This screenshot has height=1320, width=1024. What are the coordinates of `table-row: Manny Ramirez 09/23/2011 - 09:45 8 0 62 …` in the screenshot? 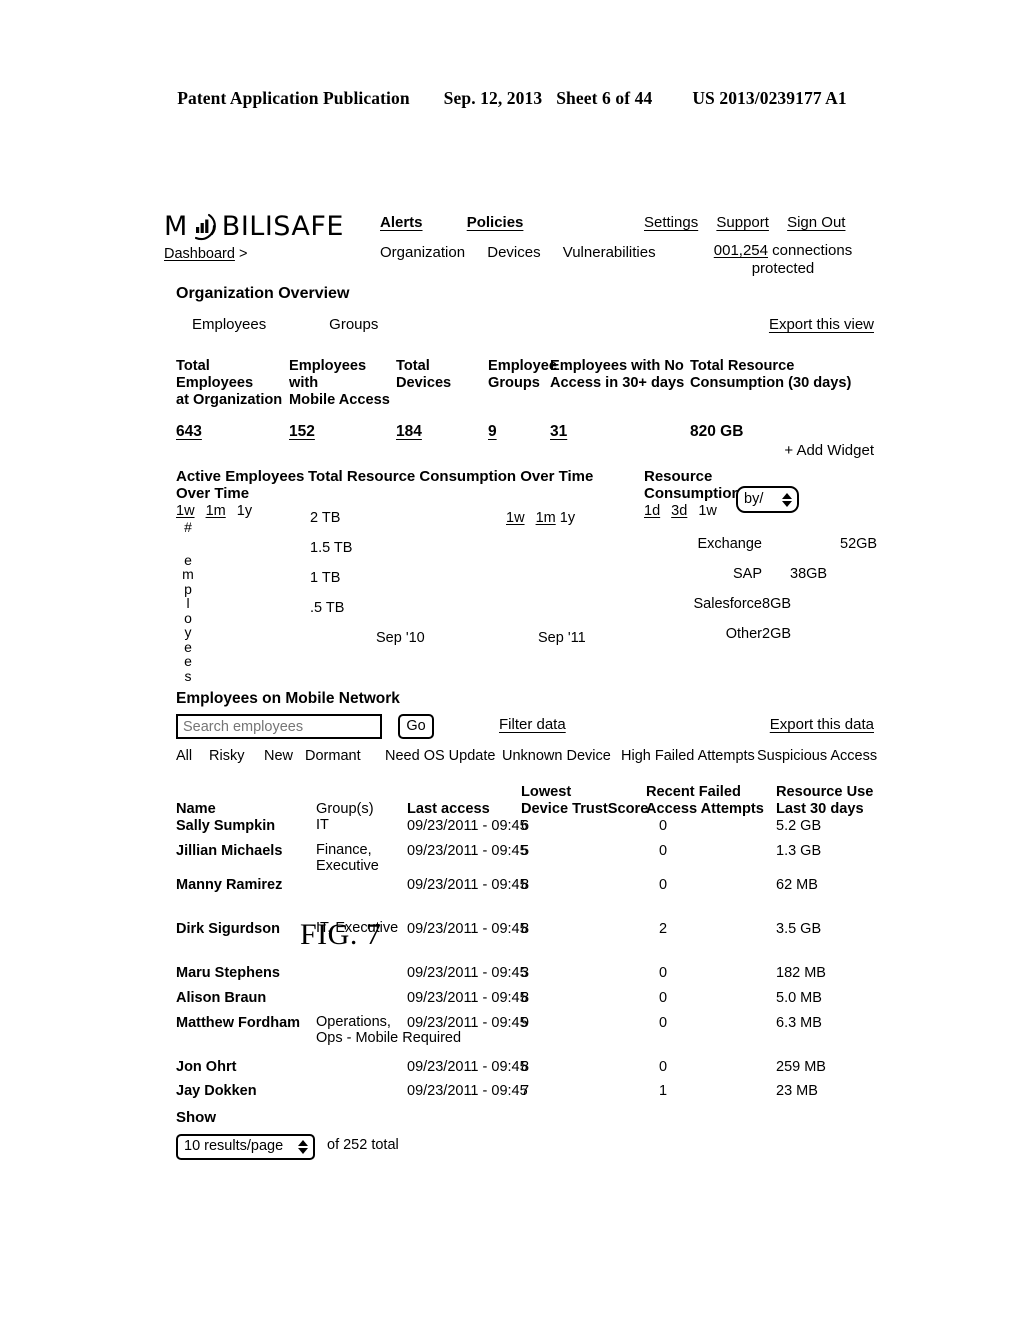 It's located at (525, 899).